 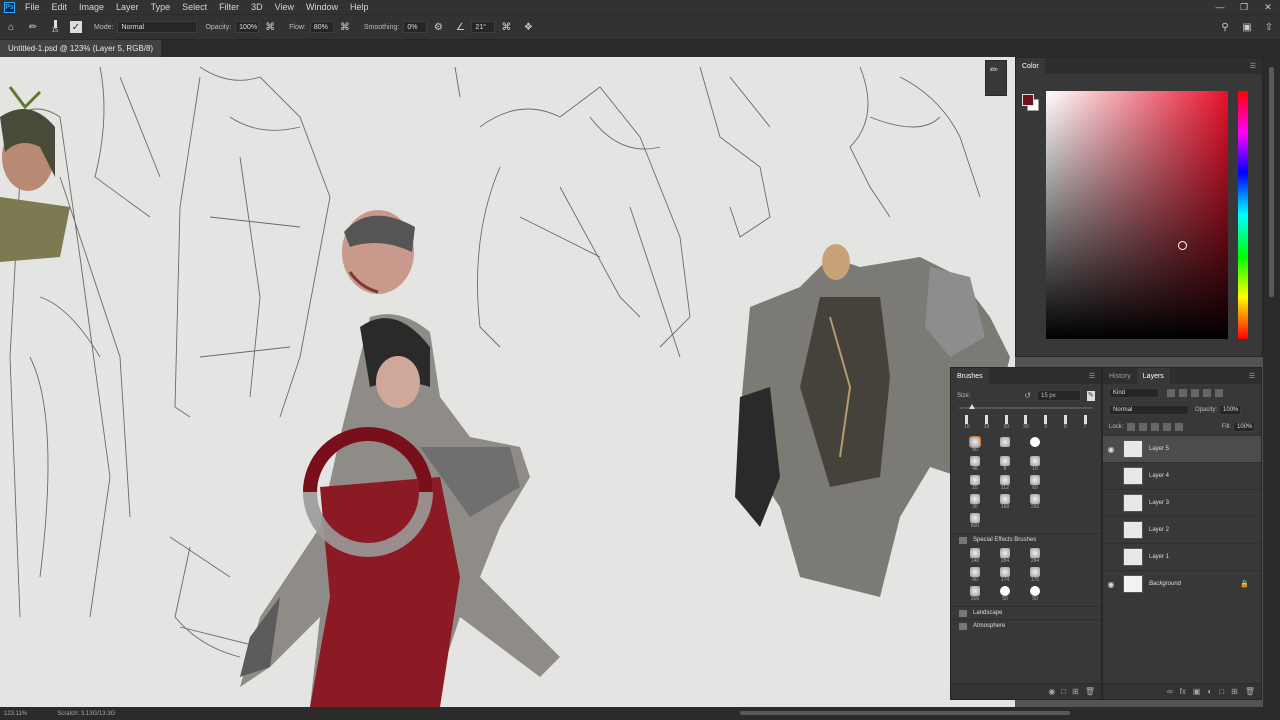 I want to click on recent-brush: 7, so click(x=1085, y=423).